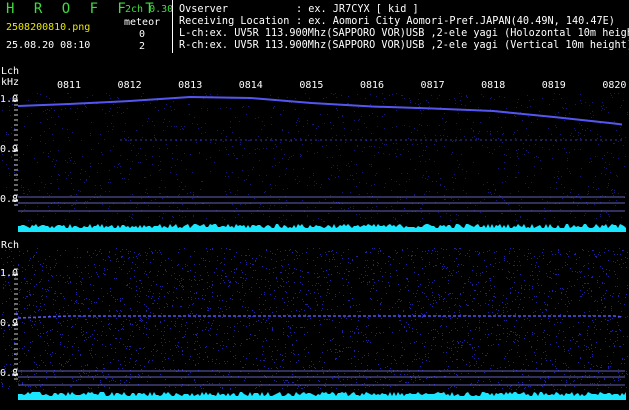 Image resolution: width=629 pixels, height=410 pixels. Describe the element at coordinates (320, 317) in the screenshot. I see `signal-trace-rch` at that location.